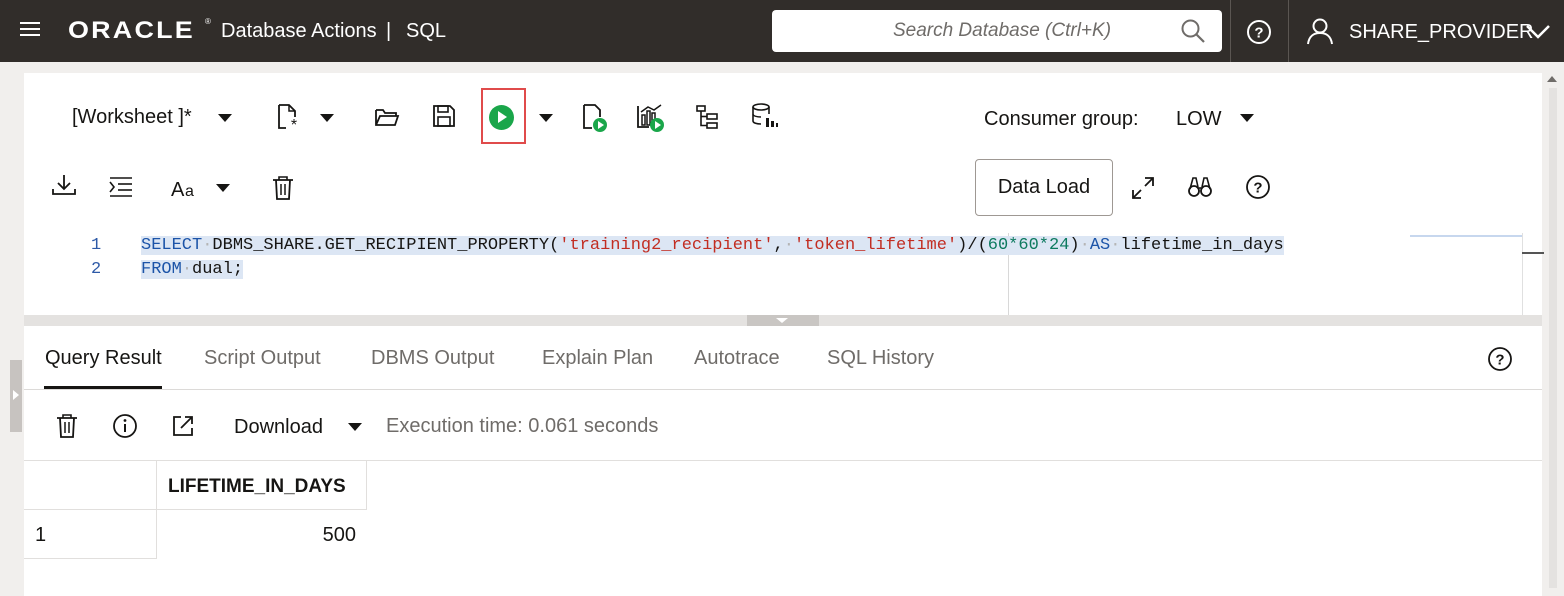  Describe the element at coordinates (355, 427) in the screenshot. I see `download-chevron-icon` at that location.